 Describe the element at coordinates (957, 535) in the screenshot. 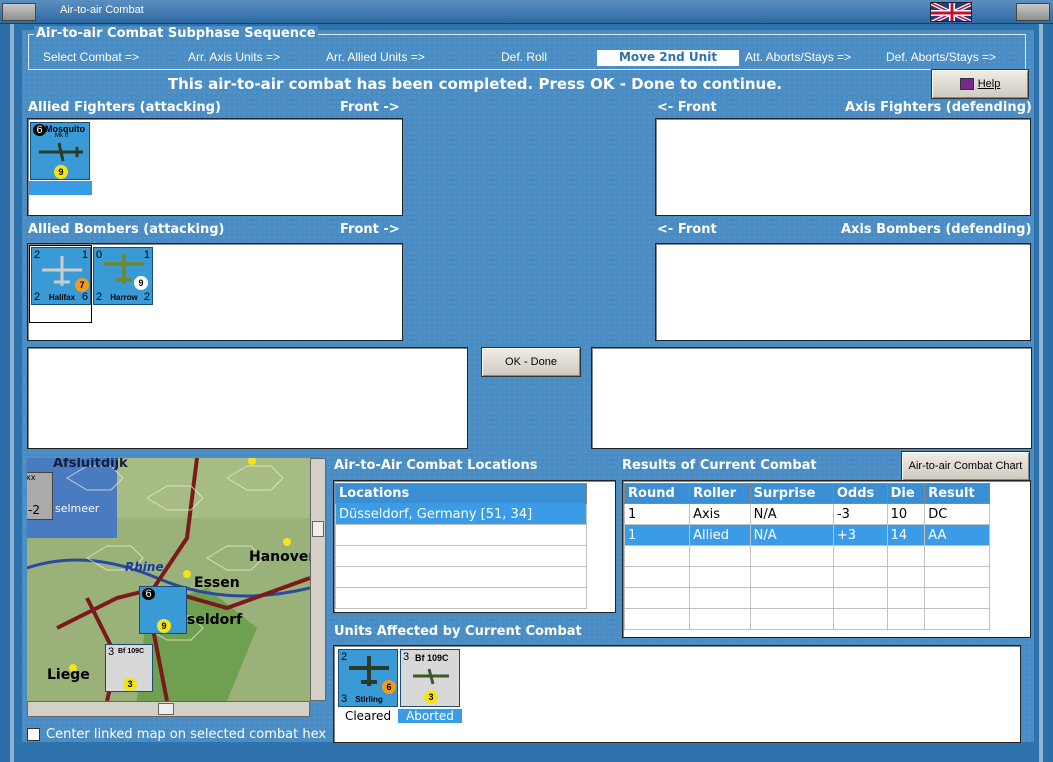

I see `cell: AA` at that location.